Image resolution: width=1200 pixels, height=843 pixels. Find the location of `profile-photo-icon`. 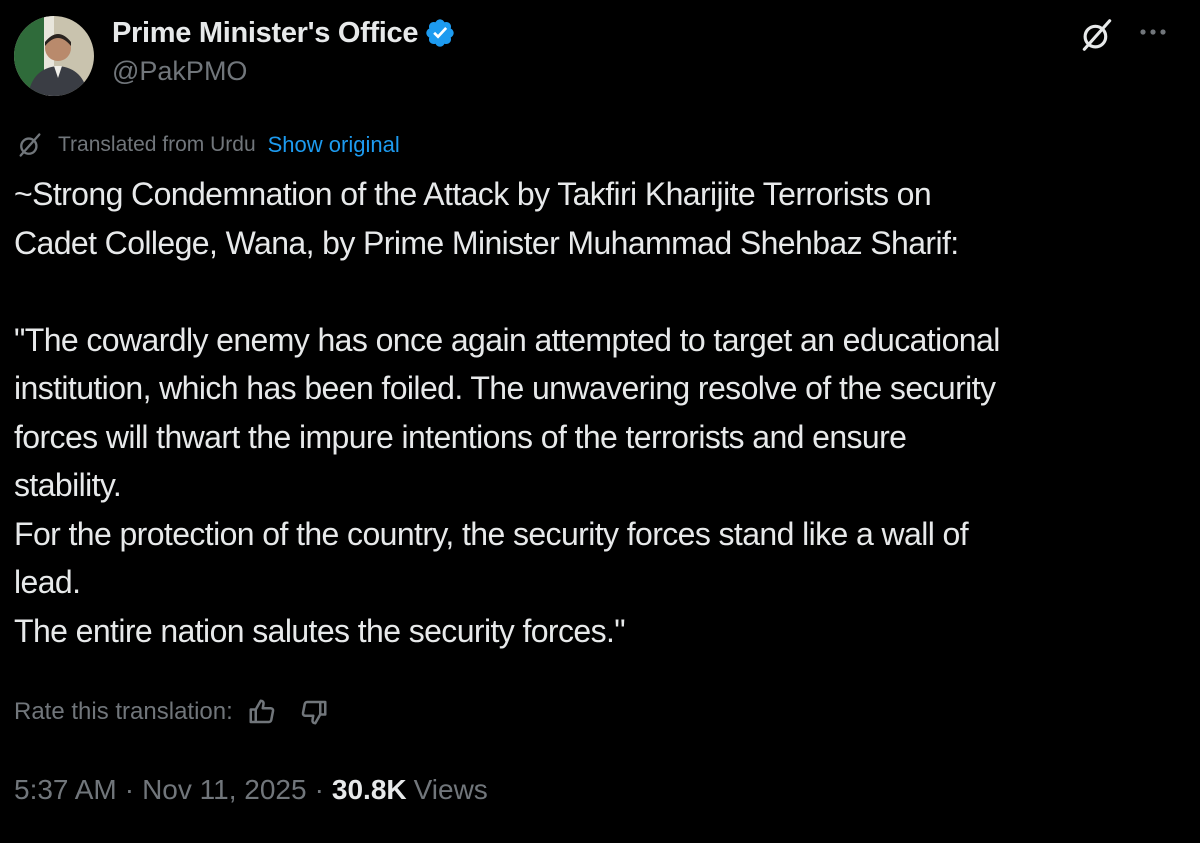

profile-photo-icon is located at coordinates (54, 56).